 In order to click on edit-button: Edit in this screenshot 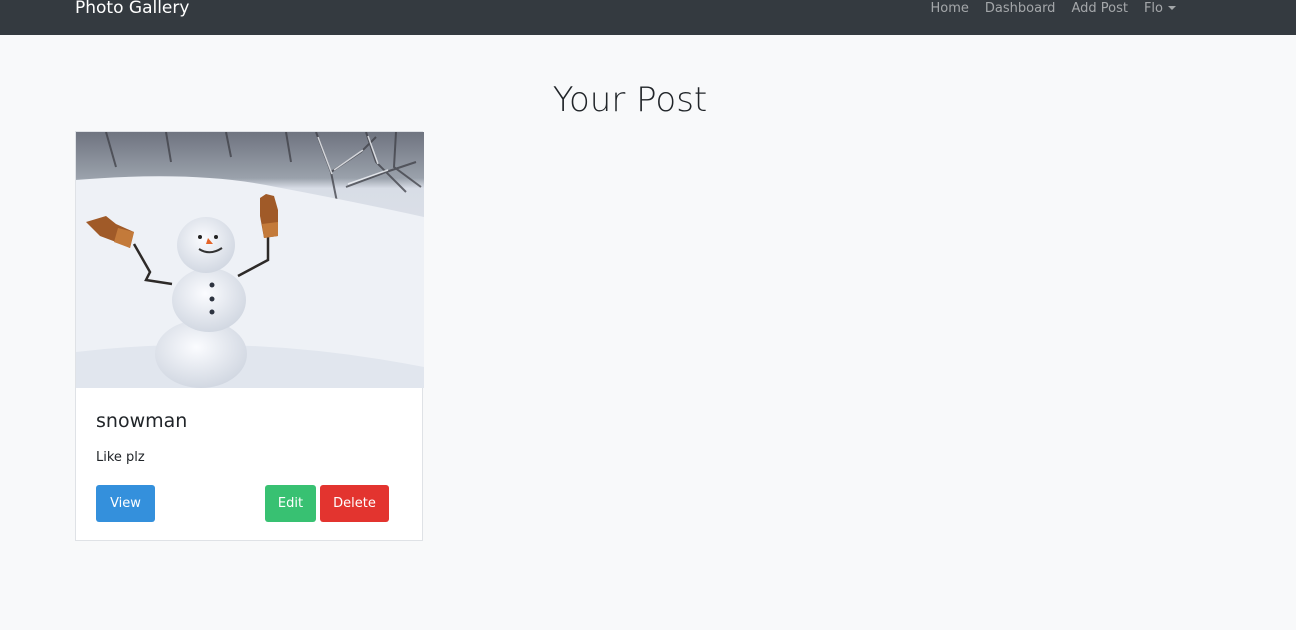, I will do `click(290, 503)`.